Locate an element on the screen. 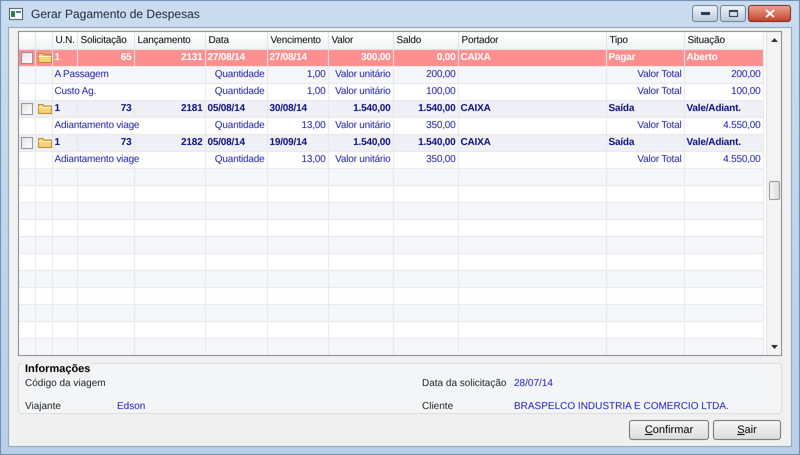 The height and width of the screenshot is (455, 800). close-icon is located at coordinates (769, 13).